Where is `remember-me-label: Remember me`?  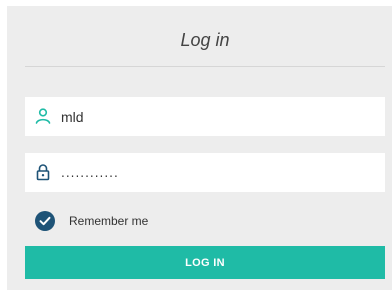 remember-me-label: Remember me is located at coordinates (108, 221).